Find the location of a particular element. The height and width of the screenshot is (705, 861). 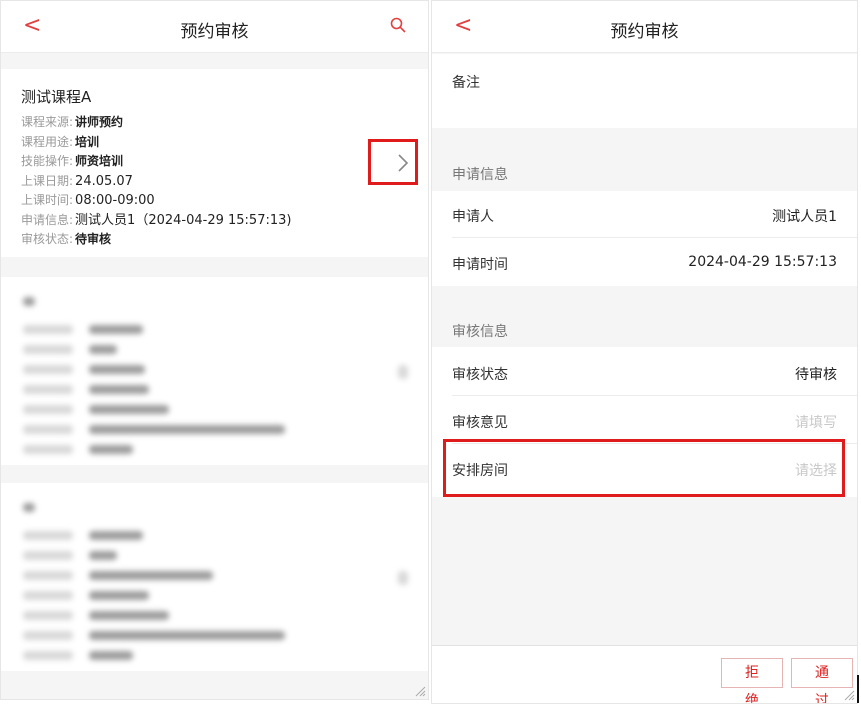

info-row-source: 课程来源: 讲师预约 is located at coordinates (156, 123).